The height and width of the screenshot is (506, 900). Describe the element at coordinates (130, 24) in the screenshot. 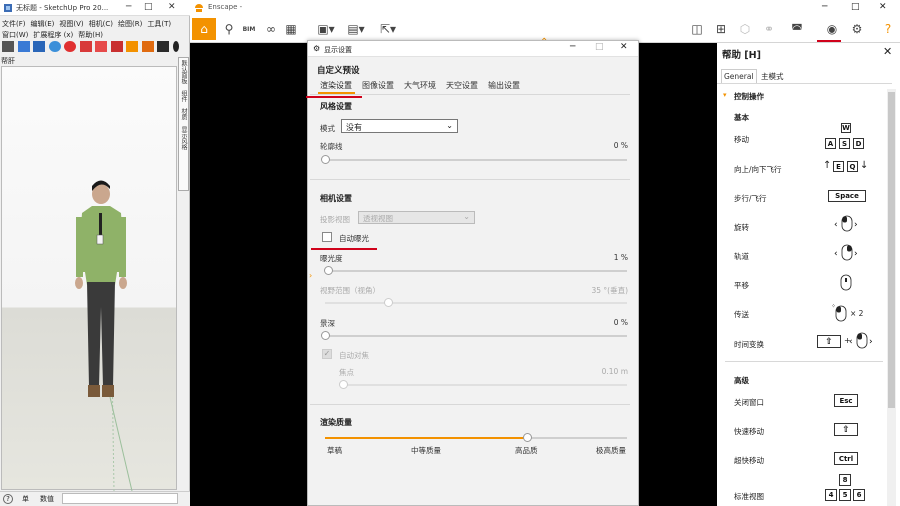

I see `menu-draw: 绘图(R)` at that location.